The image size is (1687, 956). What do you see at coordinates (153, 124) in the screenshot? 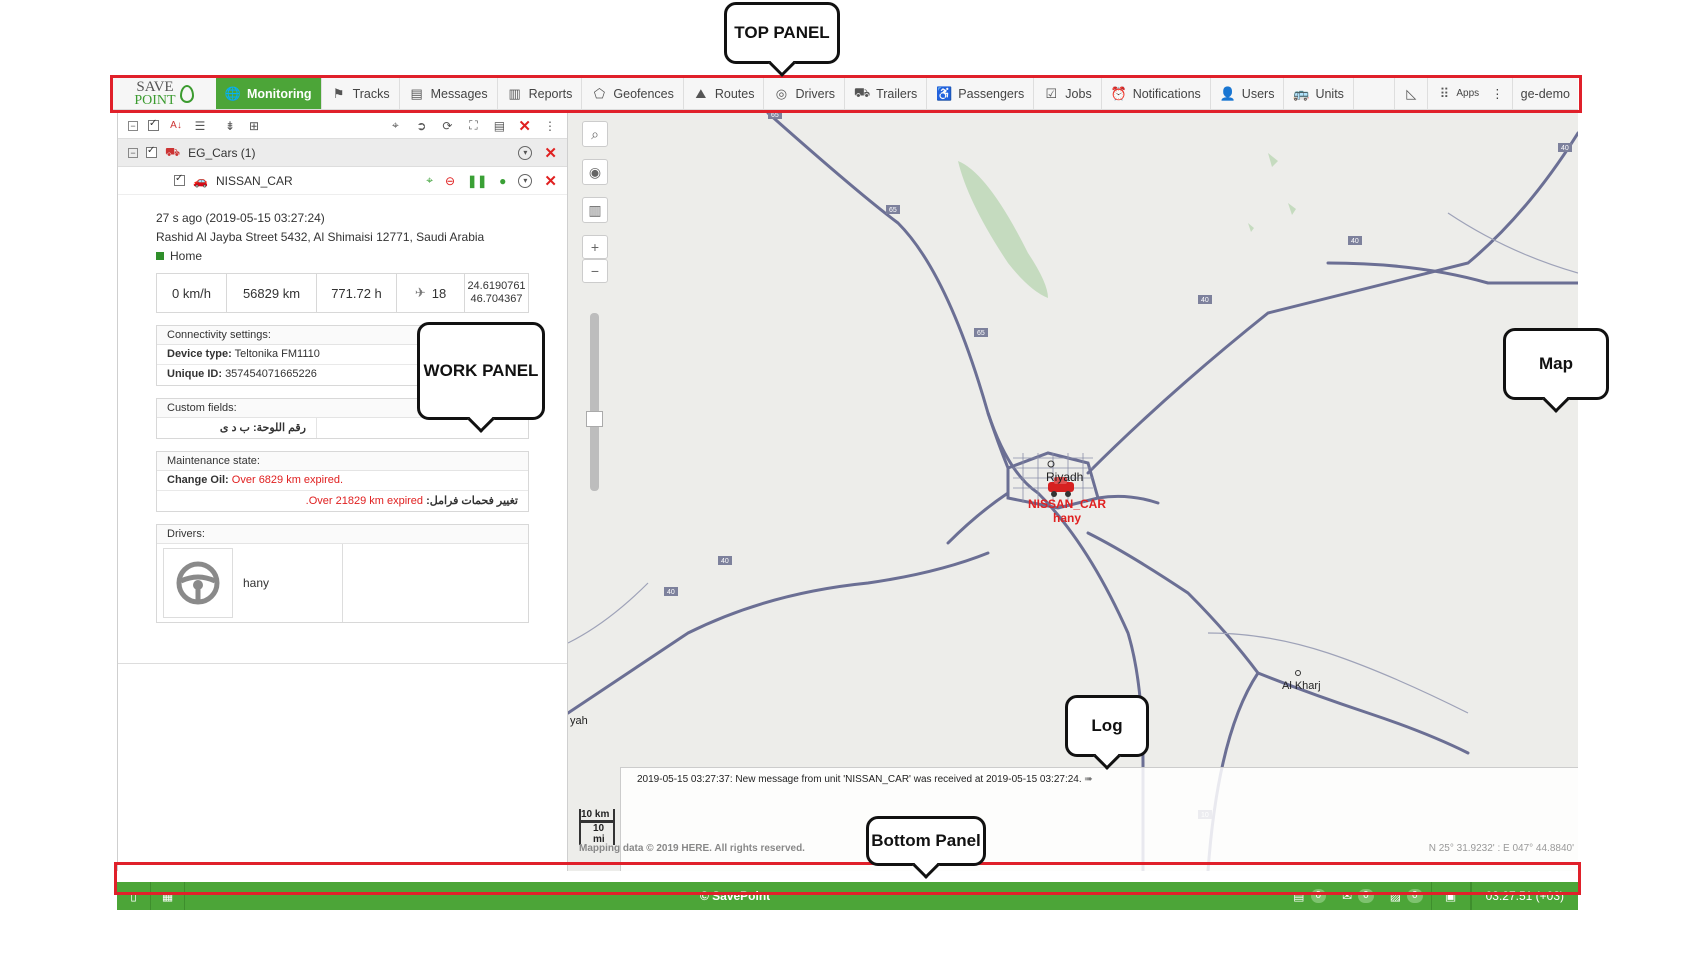
I see `select-all-checkbox` at bounding box center [153, 124].